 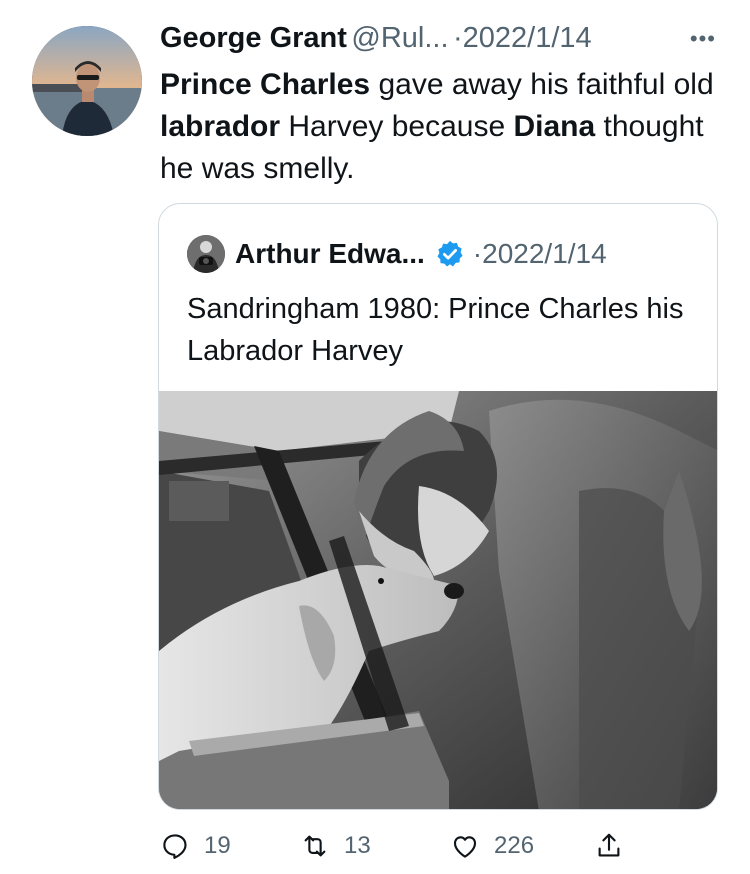 I want to click on quoted-tweet-header: Arthur Edwa... · 2022/1/14, so click(x=397, y=254).